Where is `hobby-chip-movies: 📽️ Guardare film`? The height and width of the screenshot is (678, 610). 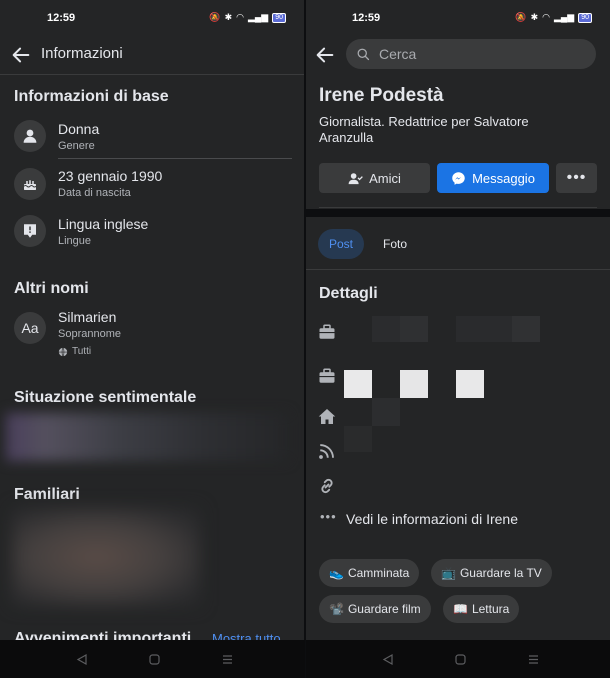 hobby-chip-movies: 📽️ Guardare film is located at coordinates (375, 609).